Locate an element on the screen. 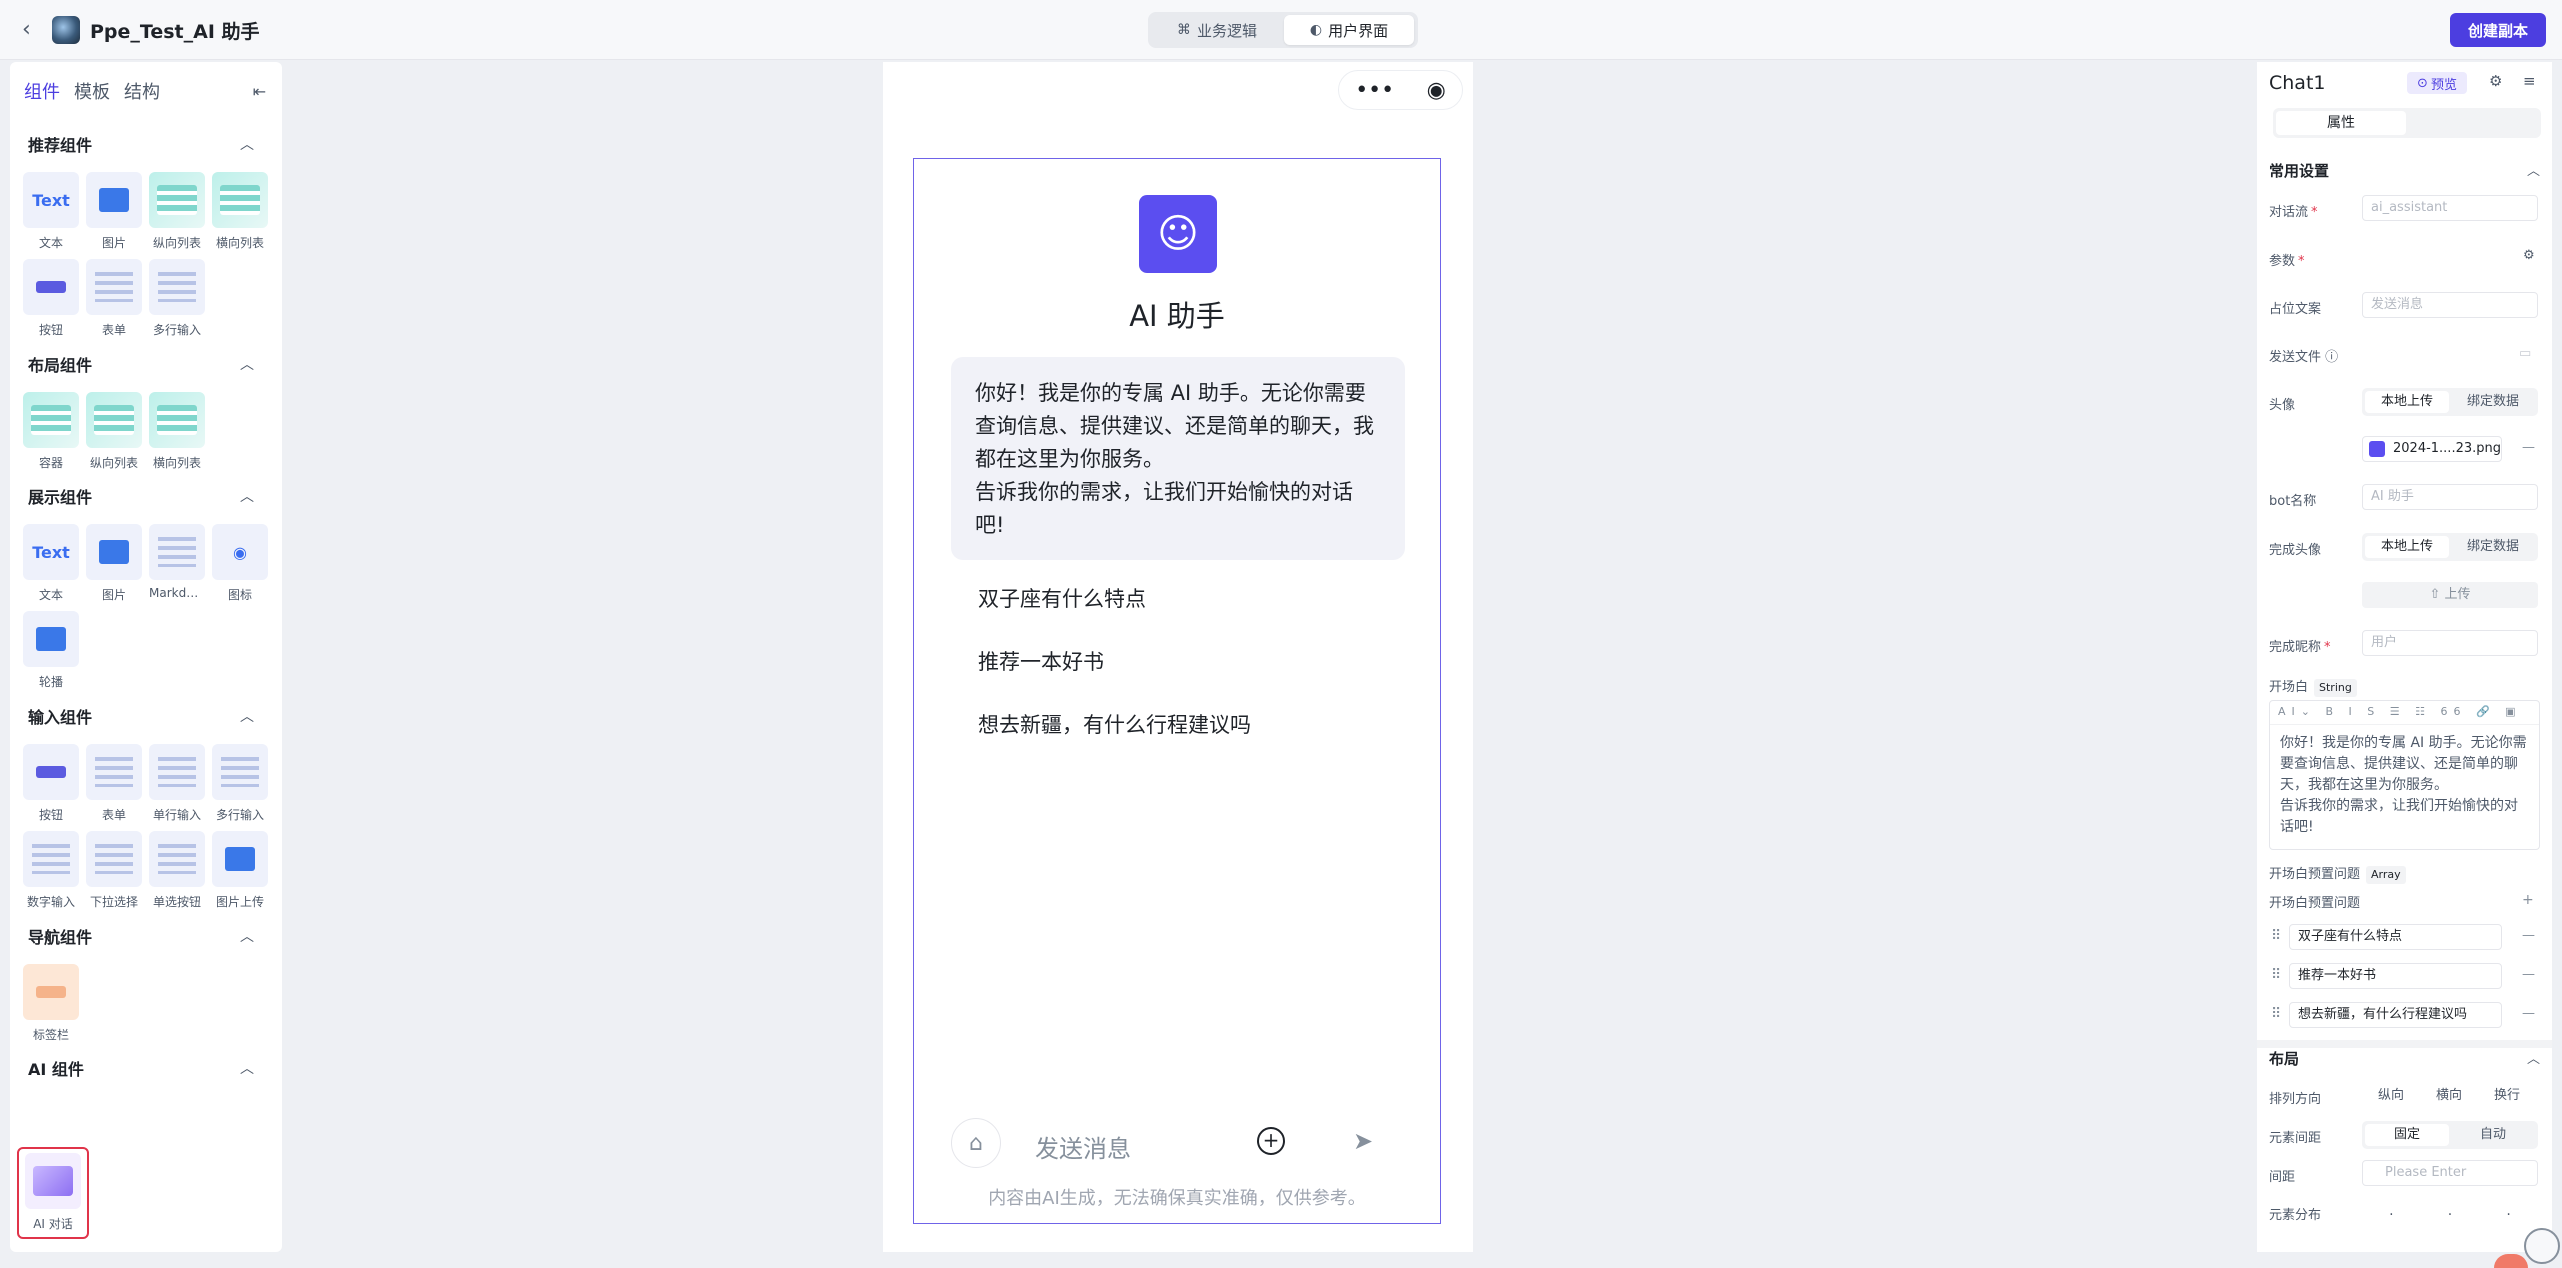 The image size is (2562, 1268). editor-toolbar: AI⌄ B I S ☰ ☷ 66 🔗 ▣ is located at coordinates (2404, 713).